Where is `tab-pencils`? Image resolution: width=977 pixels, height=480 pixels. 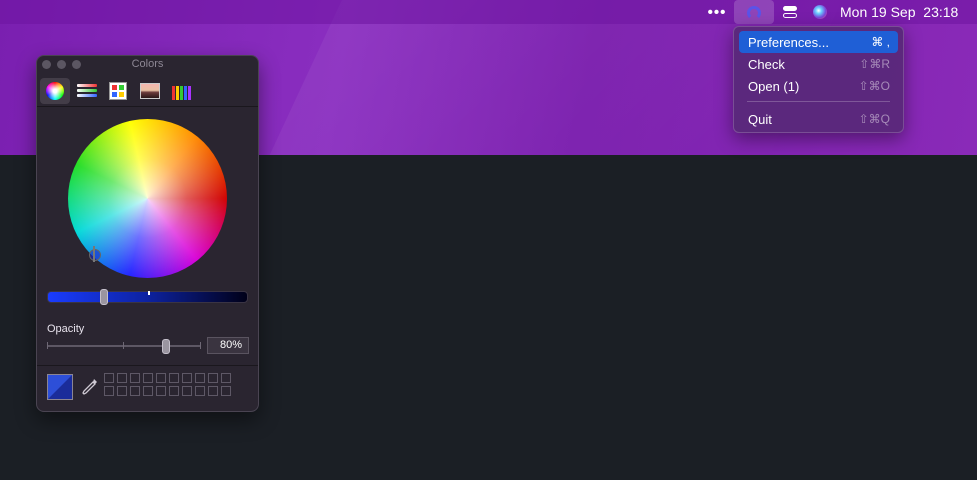 tab-pencils is located at coordinates (182, 91).